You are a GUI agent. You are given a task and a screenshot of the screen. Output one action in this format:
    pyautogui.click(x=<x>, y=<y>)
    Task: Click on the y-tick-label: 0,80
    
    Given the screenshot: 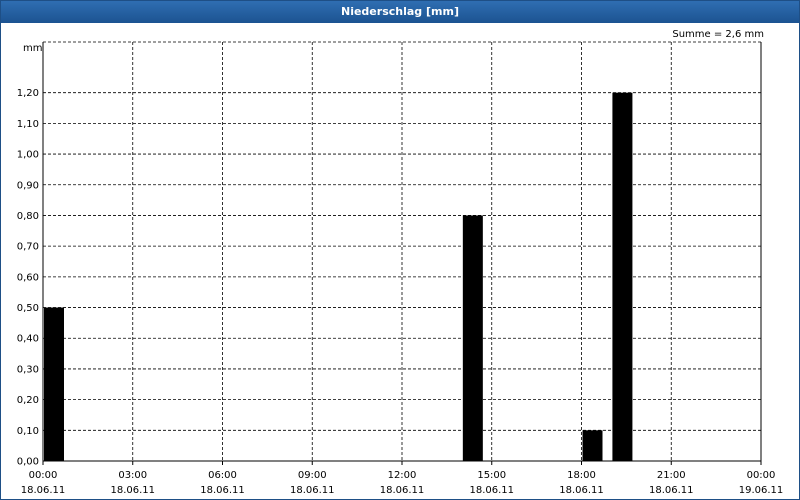 What is the action you would take?
    pyautogui.click(x=28, y=216)
    